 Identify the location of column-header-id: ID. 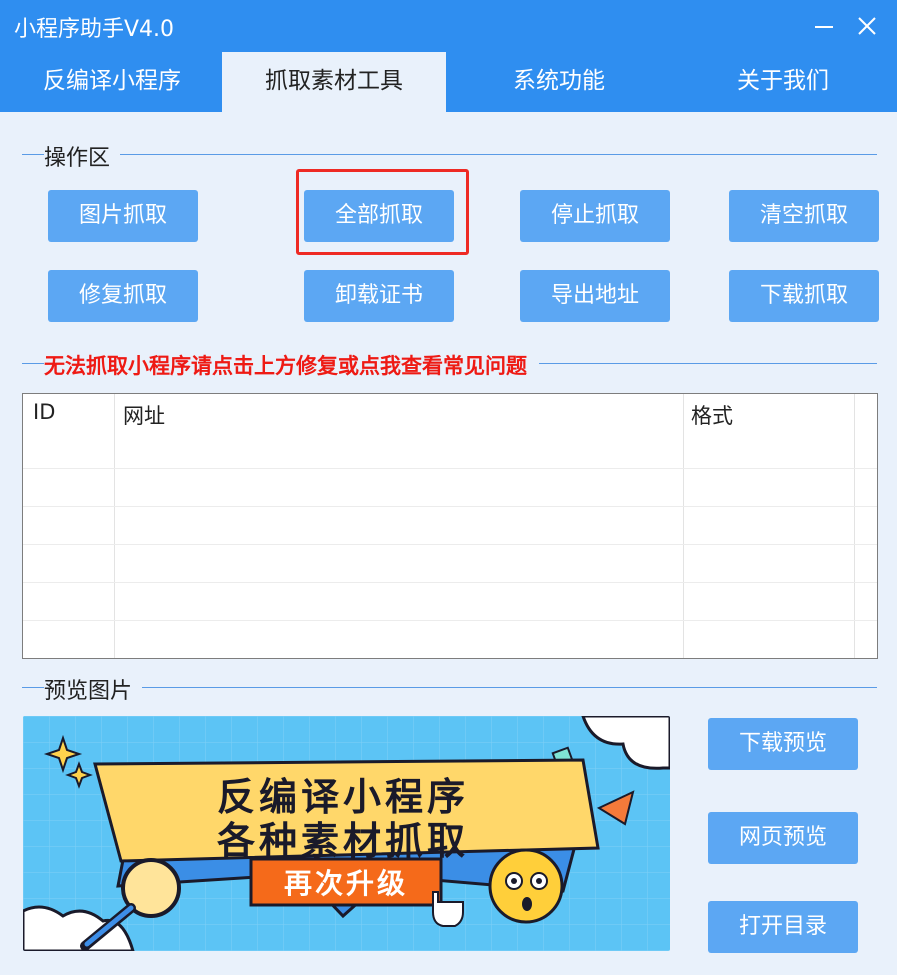
(44, 412).